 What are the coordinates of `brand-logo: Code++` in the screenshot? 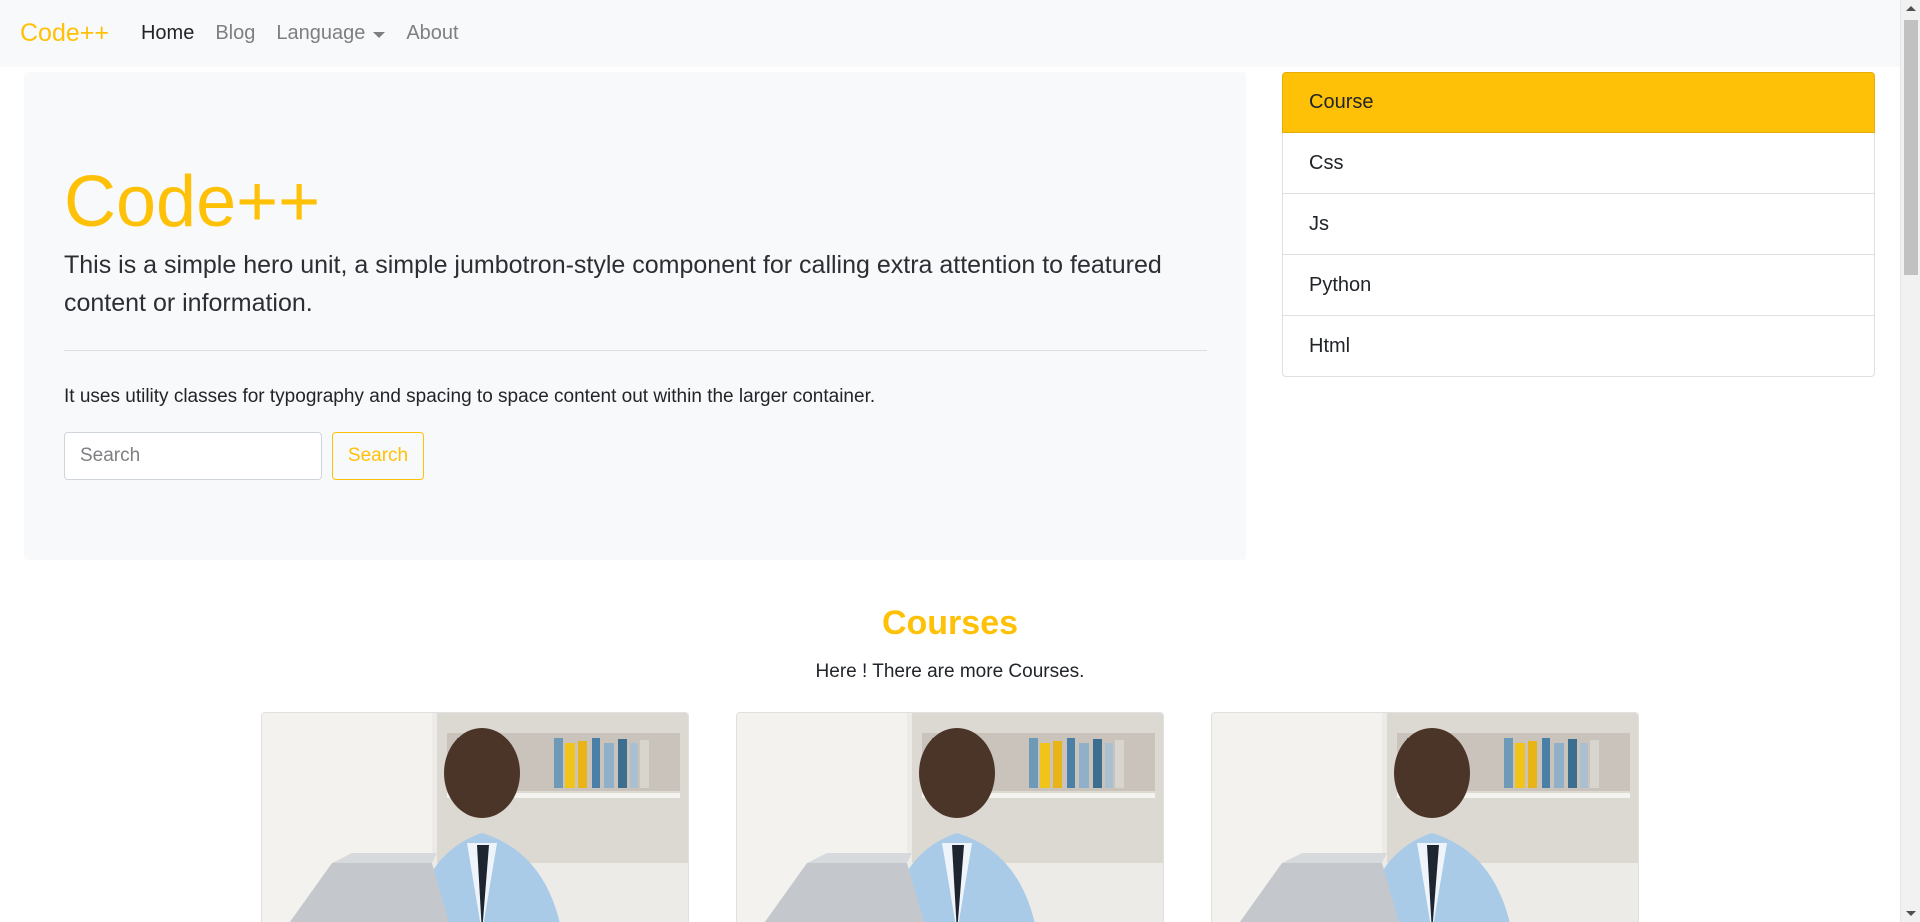 It's located at (64, 33).